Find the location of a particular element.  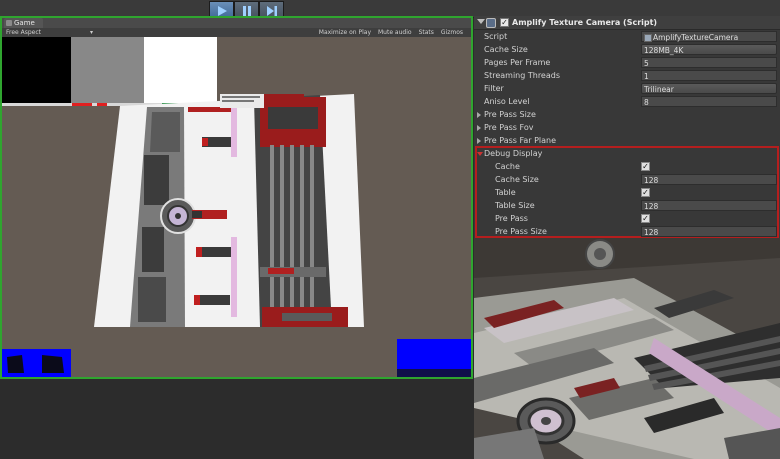

field-aniso-level: Aniso Level 8 is located at coordinates (627, 101).